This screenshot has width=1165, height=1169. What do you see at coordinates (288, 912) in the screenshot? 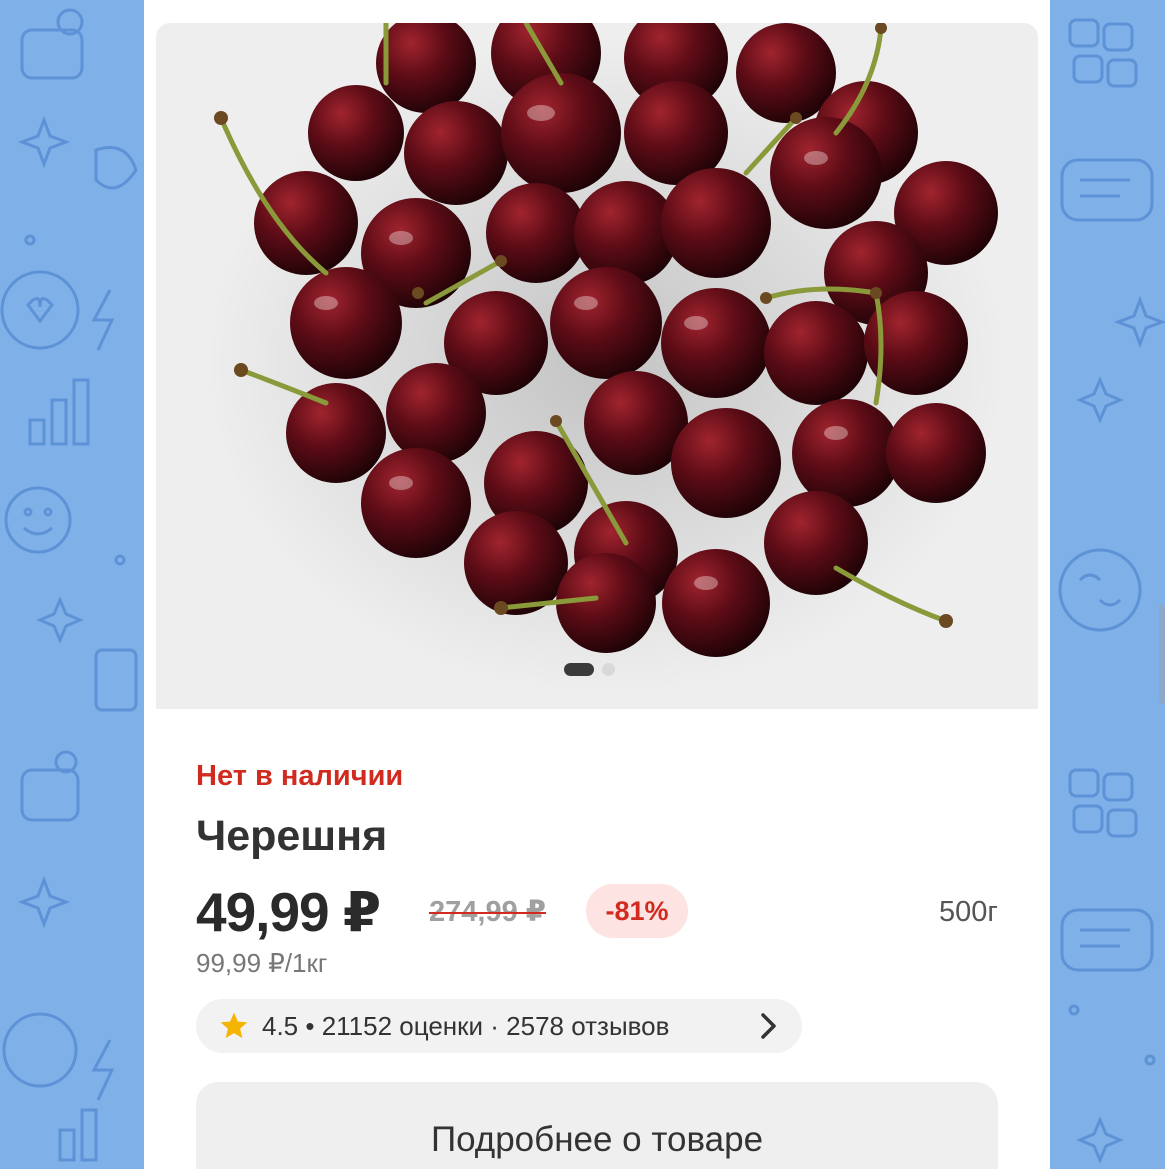
I see `current-price: 49,99 ₽` at bounding box center [288, 912].